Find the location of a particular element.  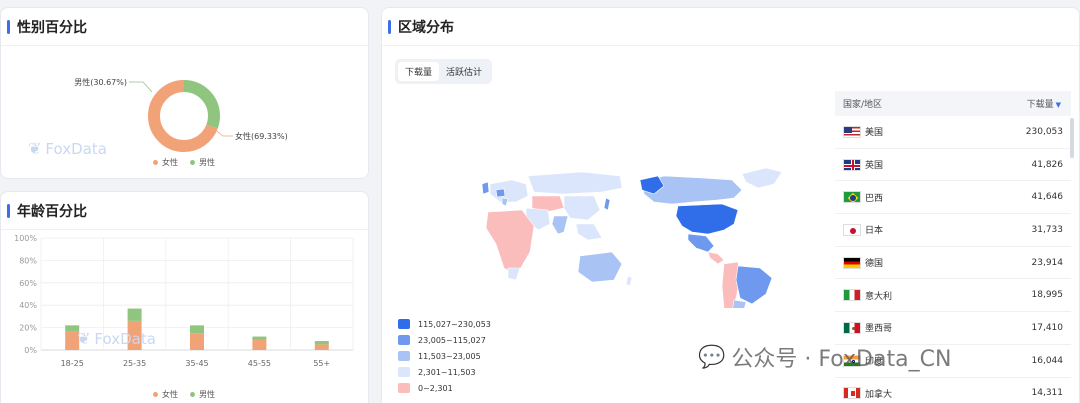

map-legend-item: 11,503~23,005 is located at coordinates (444, 356).